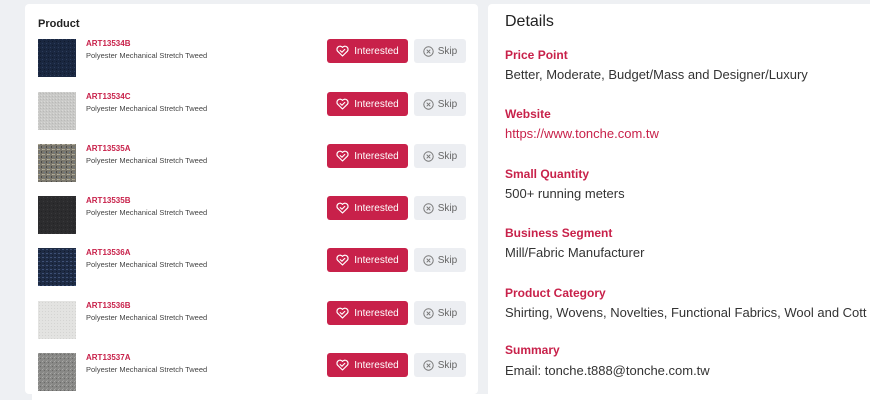  I want to click on summary-value: Email: tonche.t888@tonche.com.tw, so click(607, 370).